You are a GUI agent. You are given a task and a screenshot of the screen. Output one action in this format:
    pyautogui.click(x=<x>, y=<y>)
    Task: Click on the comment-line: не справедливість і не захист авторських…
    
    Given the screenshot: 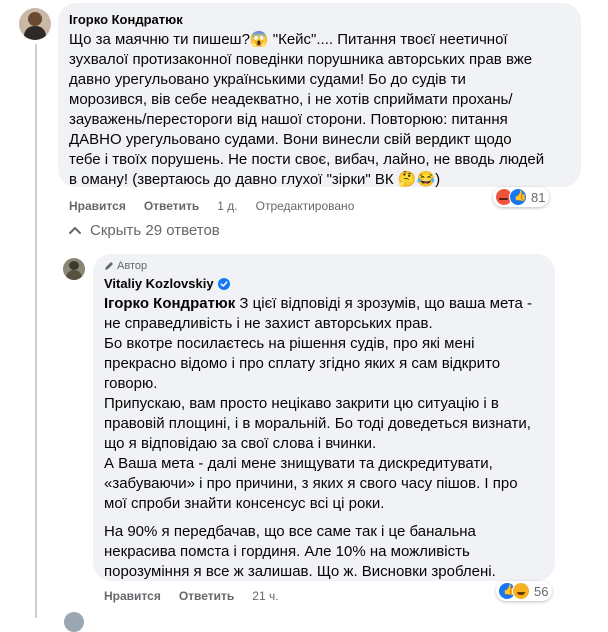 What is the action you would take?
    pyautogui.click(x=268, y=323)
    